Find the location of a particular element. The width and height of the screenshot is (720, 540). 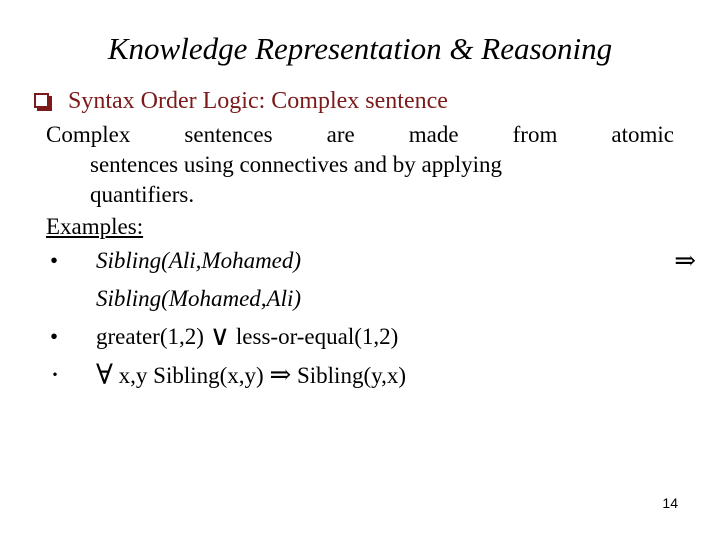

paragraph-word: sentences is located at coordinates (228, 134).